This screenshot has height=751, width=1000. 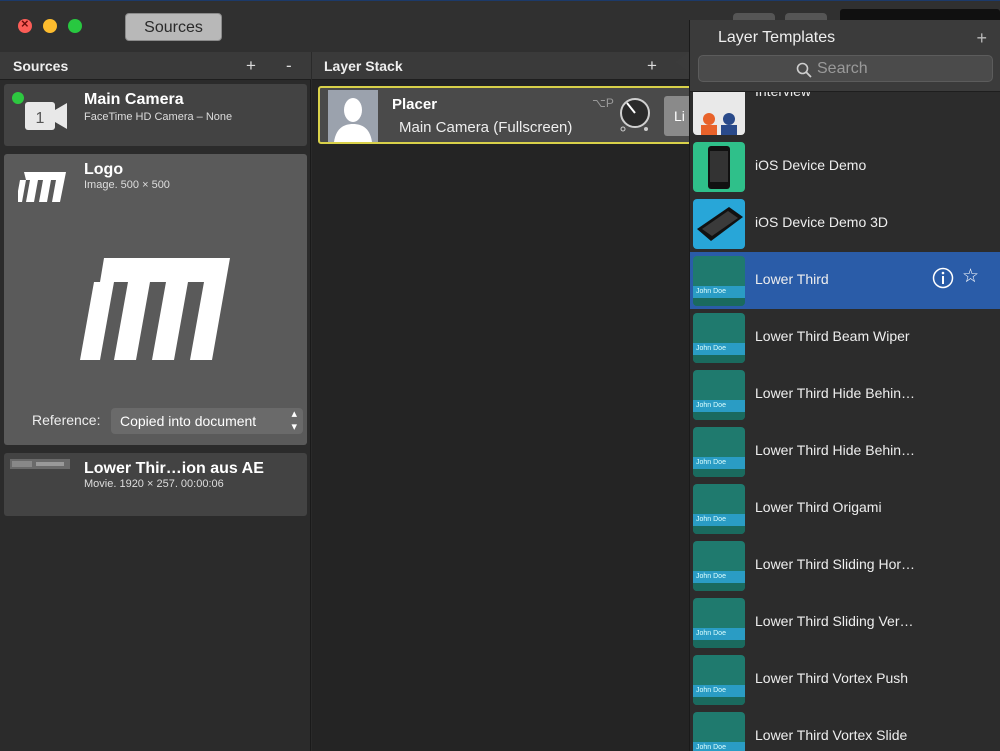 I want to click on logo-preview-image, so click(x=155, y=309).